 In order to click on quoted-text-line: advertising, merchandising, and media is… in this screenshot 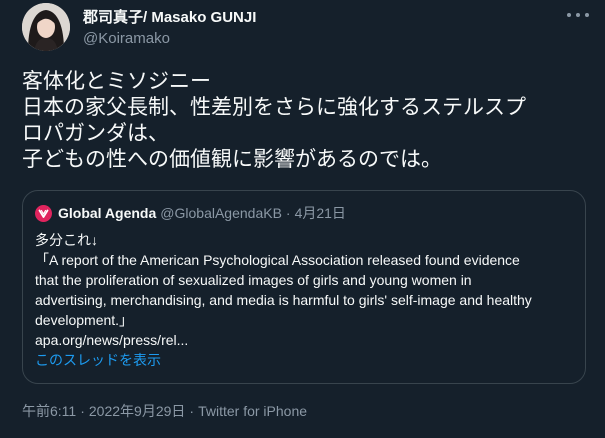, I will do `click(283, 300)`.